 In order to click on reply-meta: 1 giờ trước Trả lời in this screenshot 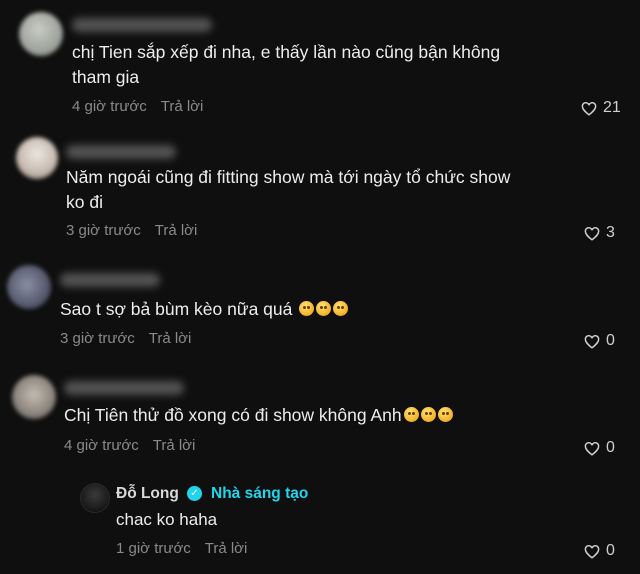, I will do `click(181, 548)`.